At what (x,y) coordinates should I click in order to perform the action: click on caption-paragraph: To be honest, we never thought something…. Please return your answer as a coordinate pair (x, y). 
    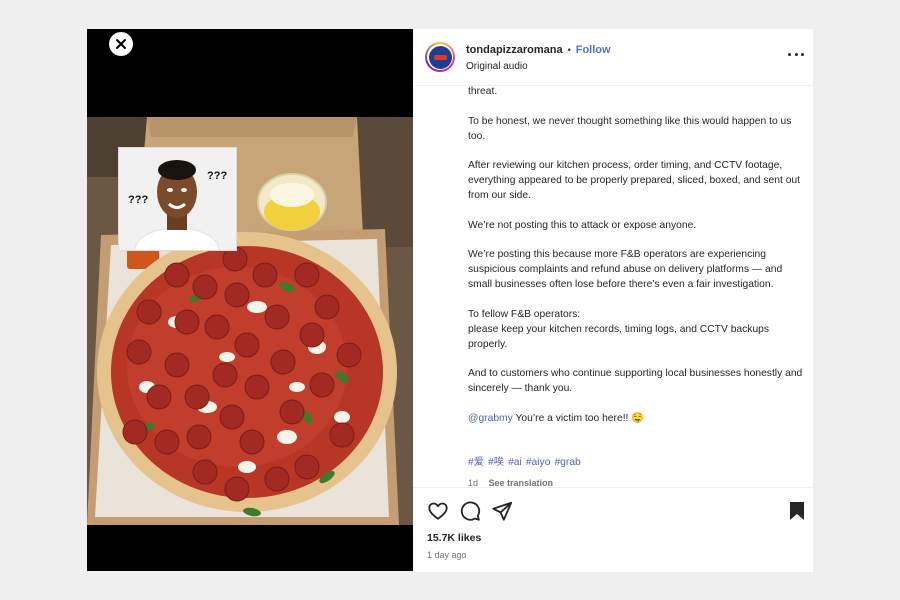
    Looking at the image, I should click on (630, 128).